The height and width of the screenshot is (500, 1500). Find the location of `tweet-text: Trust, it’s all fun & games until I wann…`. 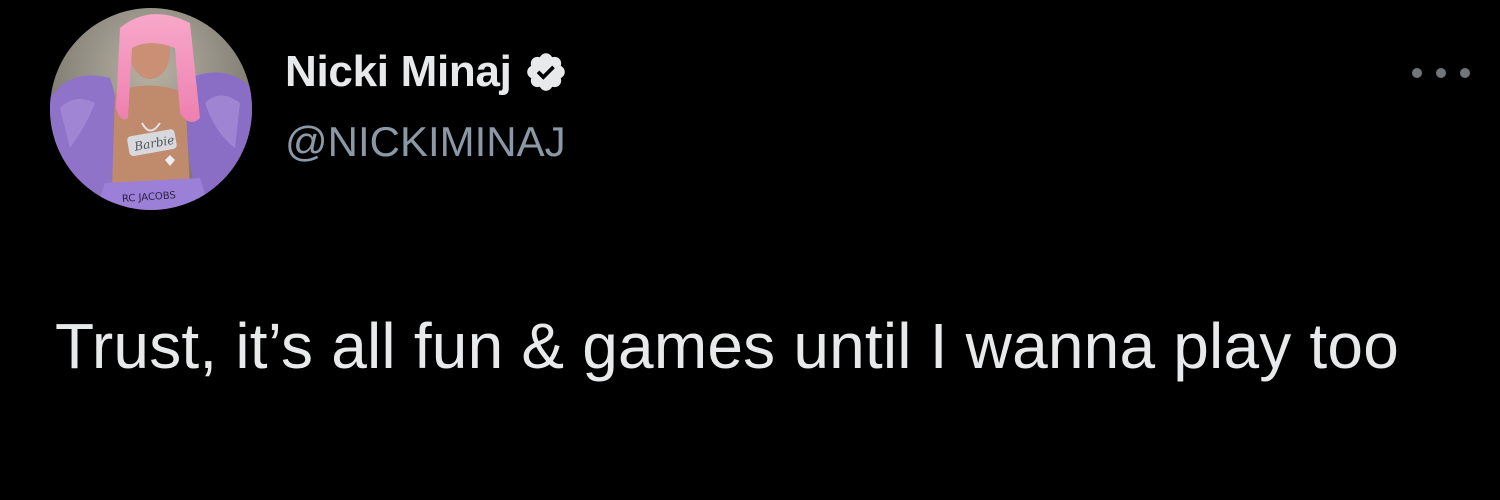

tweet-text: Trust, it’s all fun & games until I wann… is located at coordinates (727, 346).